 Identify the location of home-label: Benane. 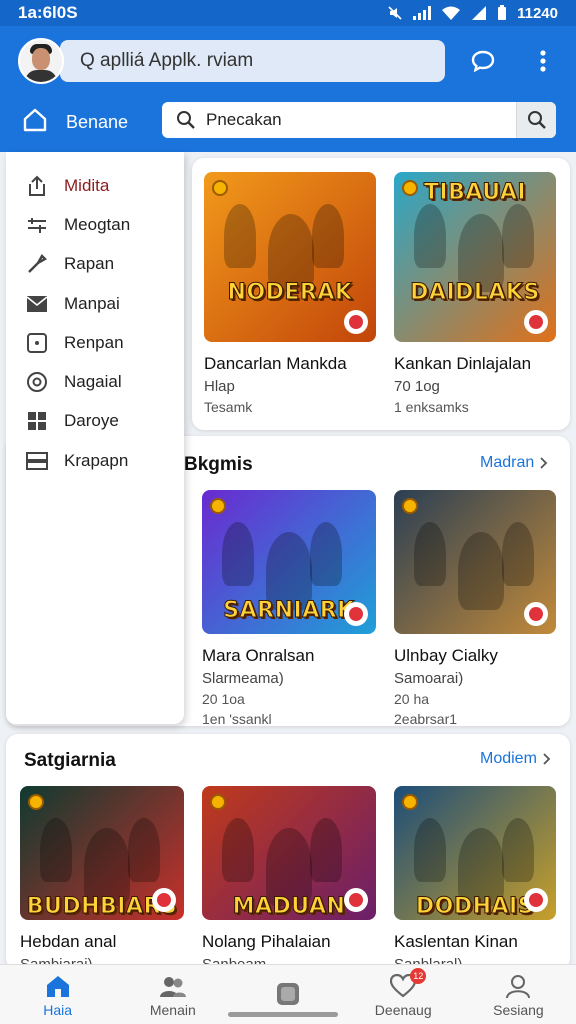
(97, 122).